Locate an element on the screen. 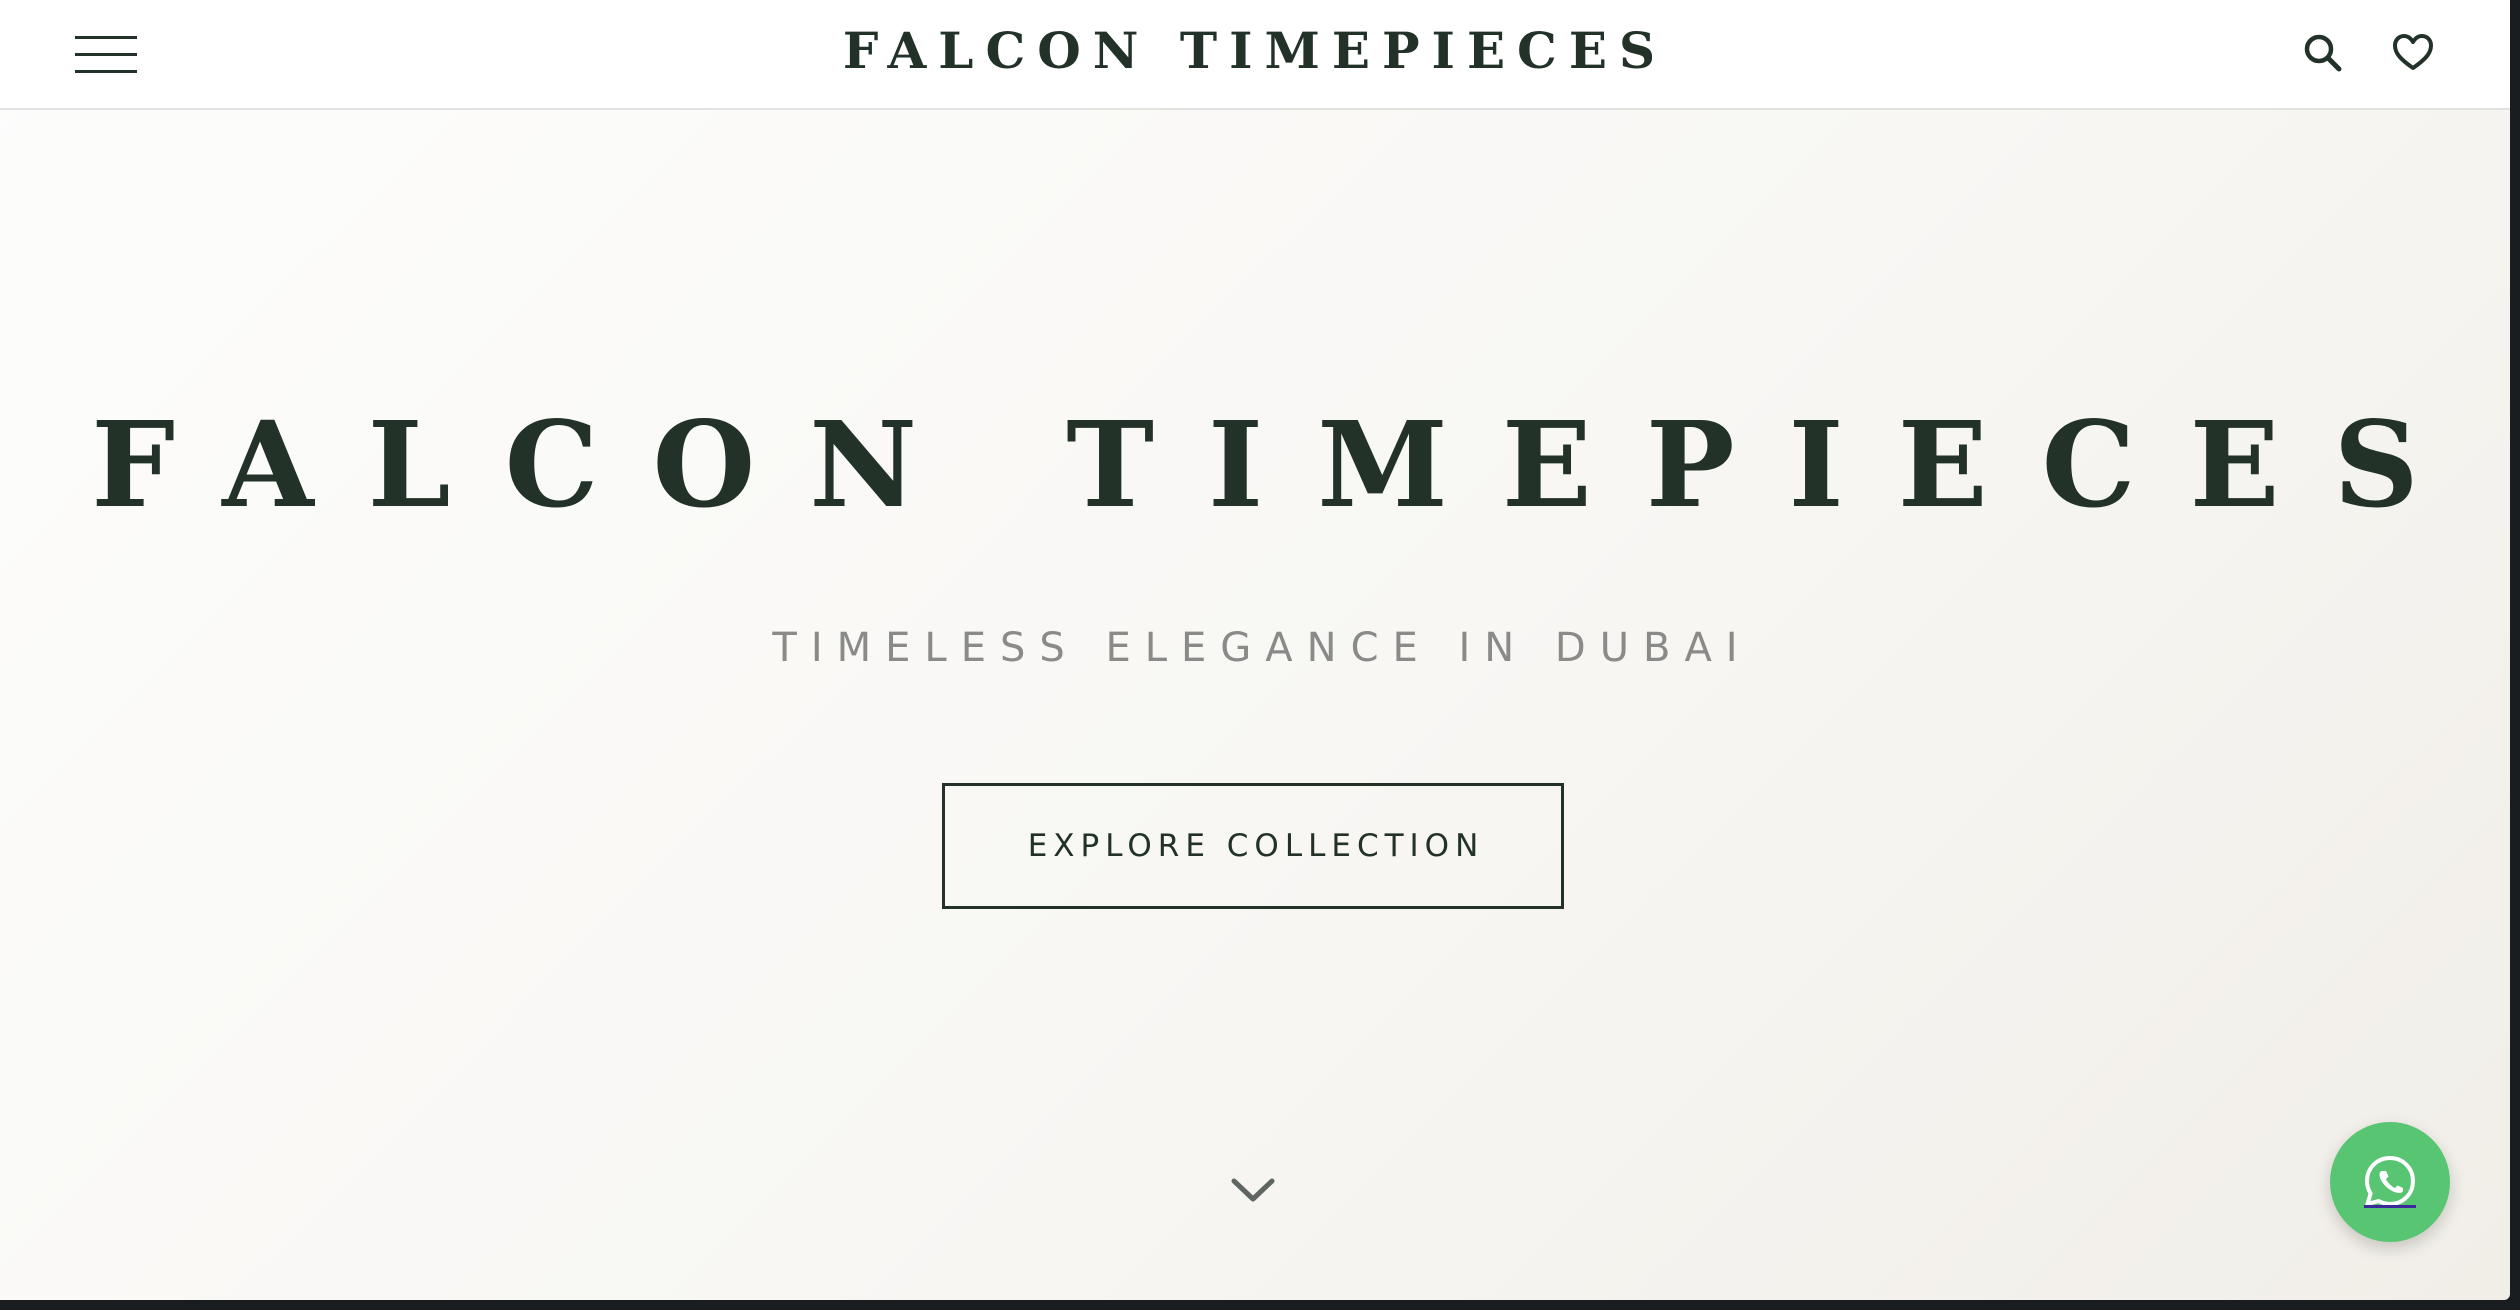 This screenshot has width=2520, height=1310. whatsapp-icon is located at coordinates (2390, 1181).